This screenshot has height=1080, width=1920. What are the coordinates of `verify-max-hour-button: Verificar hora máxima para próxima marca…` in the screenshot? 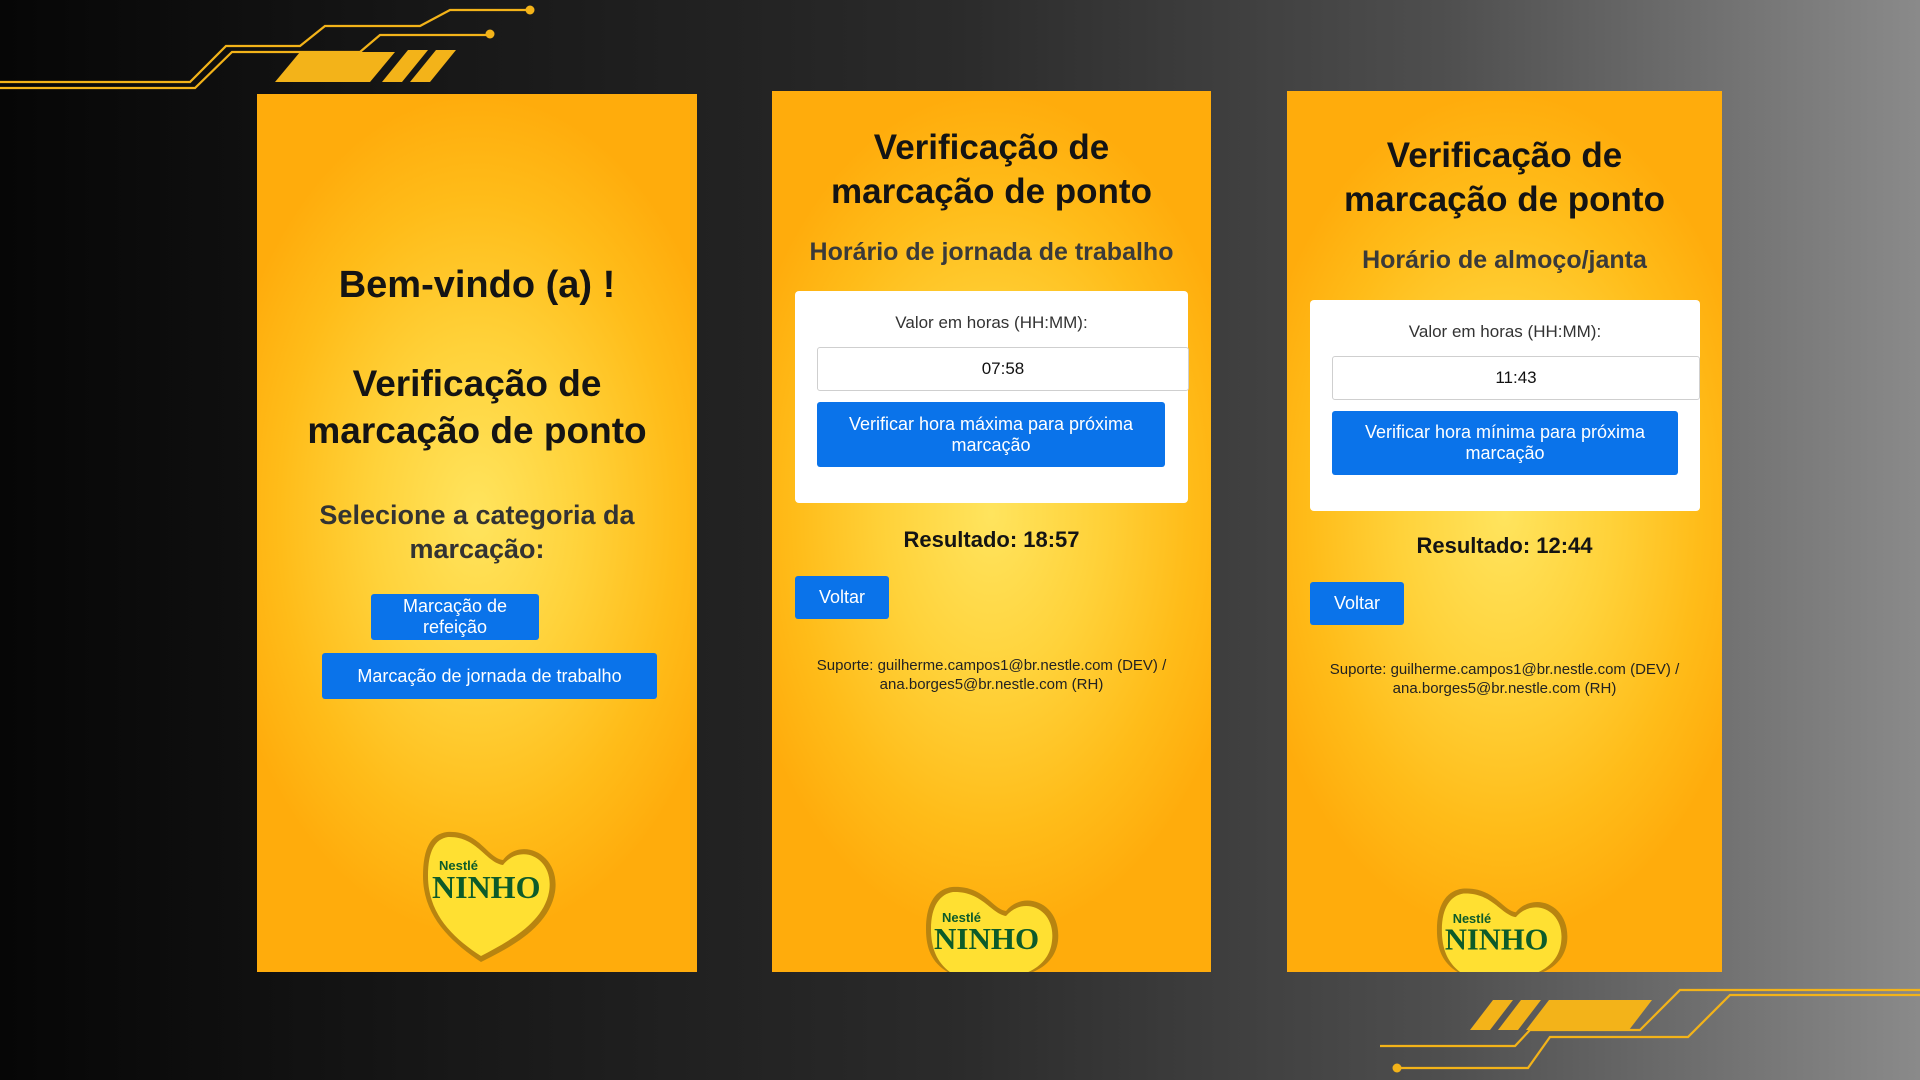 It's located at (991, 434).